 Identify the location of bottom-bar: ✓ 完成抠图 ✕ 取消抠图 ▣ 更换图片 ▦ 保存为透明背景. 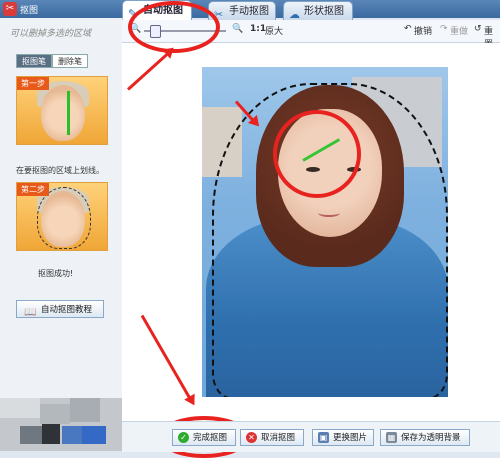
(311, 436).